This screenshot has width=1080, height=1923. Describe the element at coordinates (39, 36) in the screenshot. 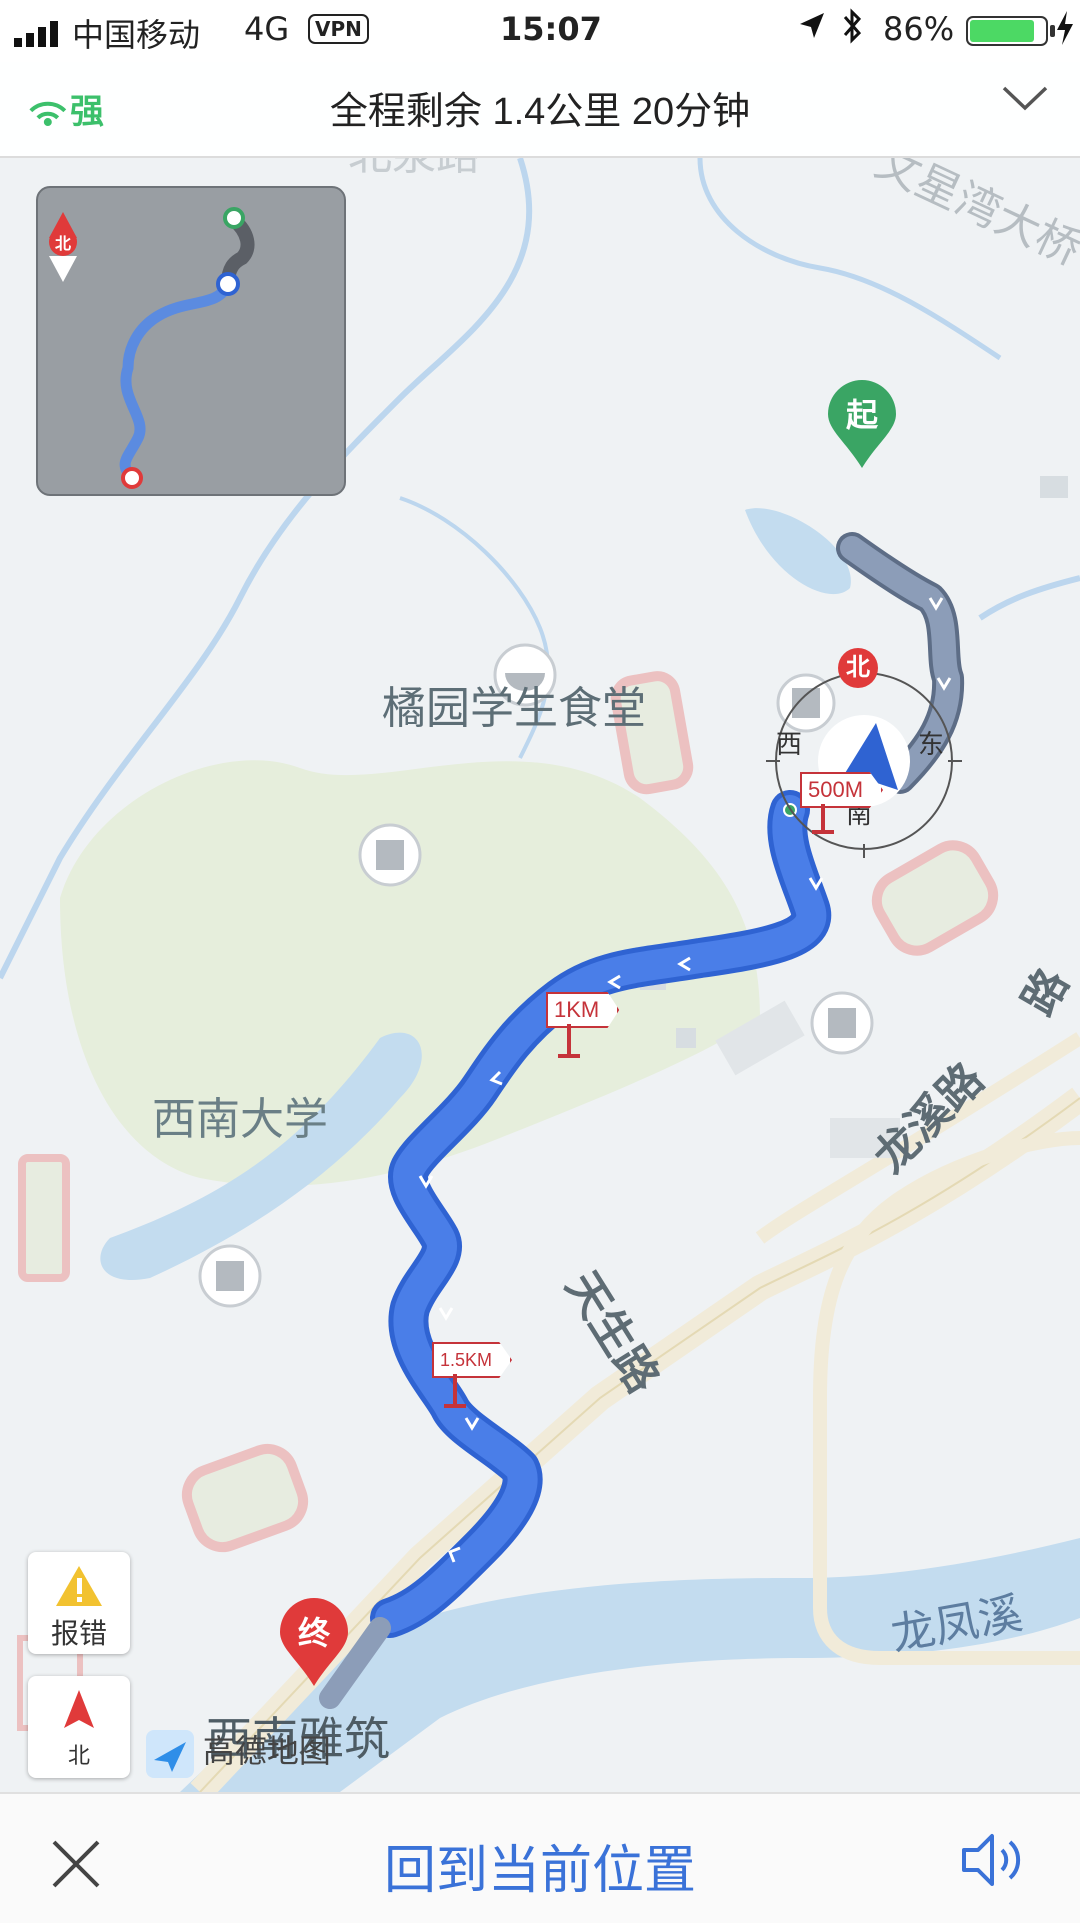

I see `signal-icon` at that location.